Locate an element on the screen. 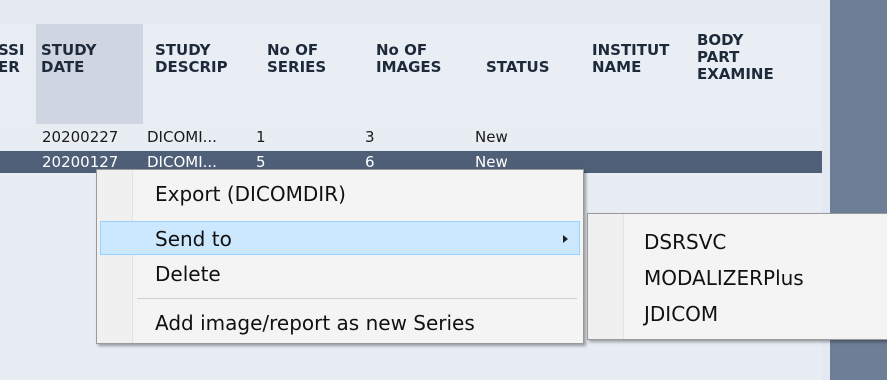 The width and height of the screenshot is (887, 380). menu-item-delete: Delete is located at coordinates (340, 274).